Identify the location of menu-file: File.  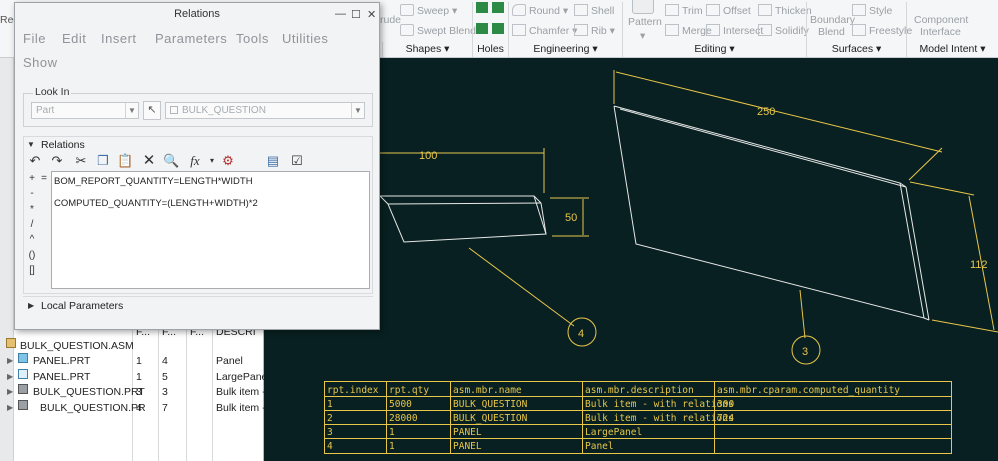
(34, 38).